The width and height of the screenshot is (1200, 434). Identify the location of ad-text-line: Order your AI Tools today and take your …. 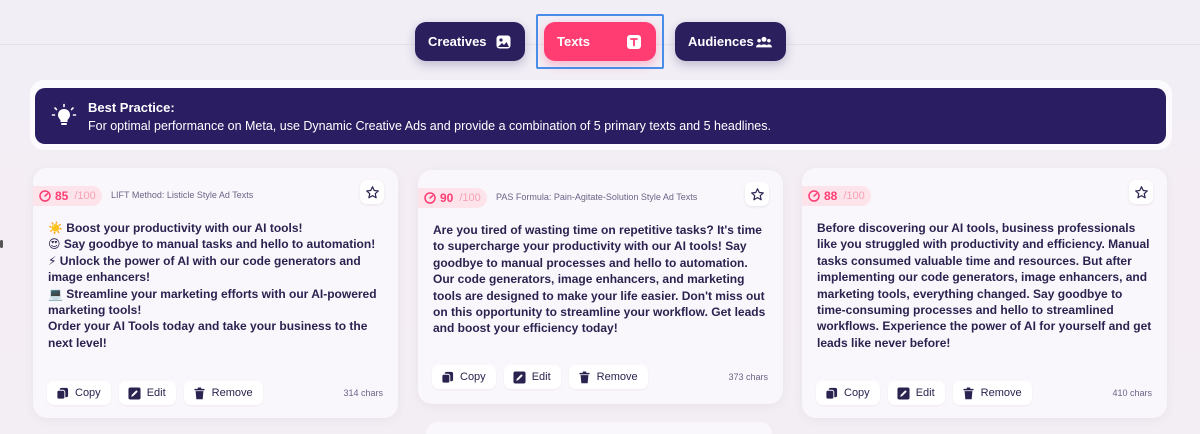
(208, 334).